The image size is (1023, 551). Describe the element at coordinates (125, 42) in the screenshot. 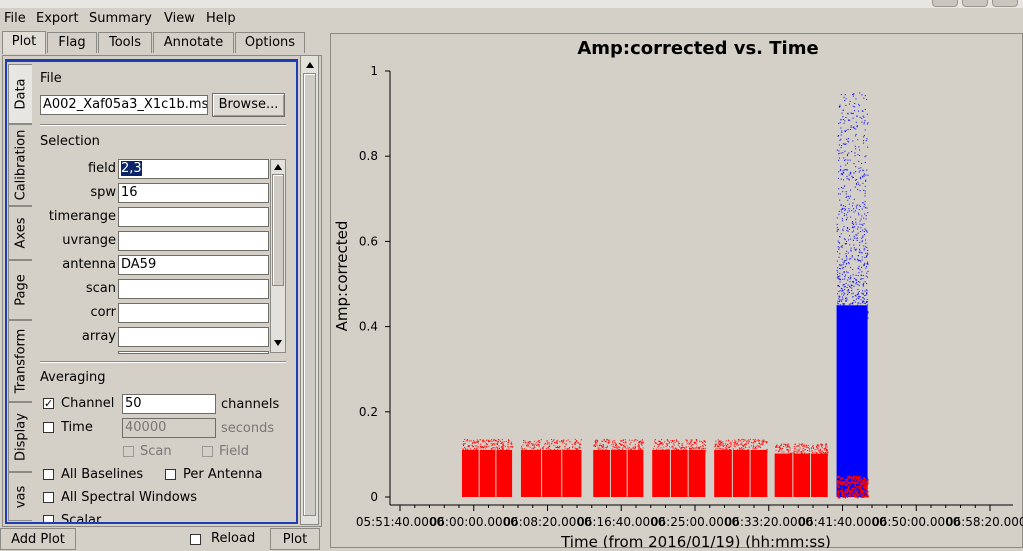

I see `tab-tools: Tools` at that location.